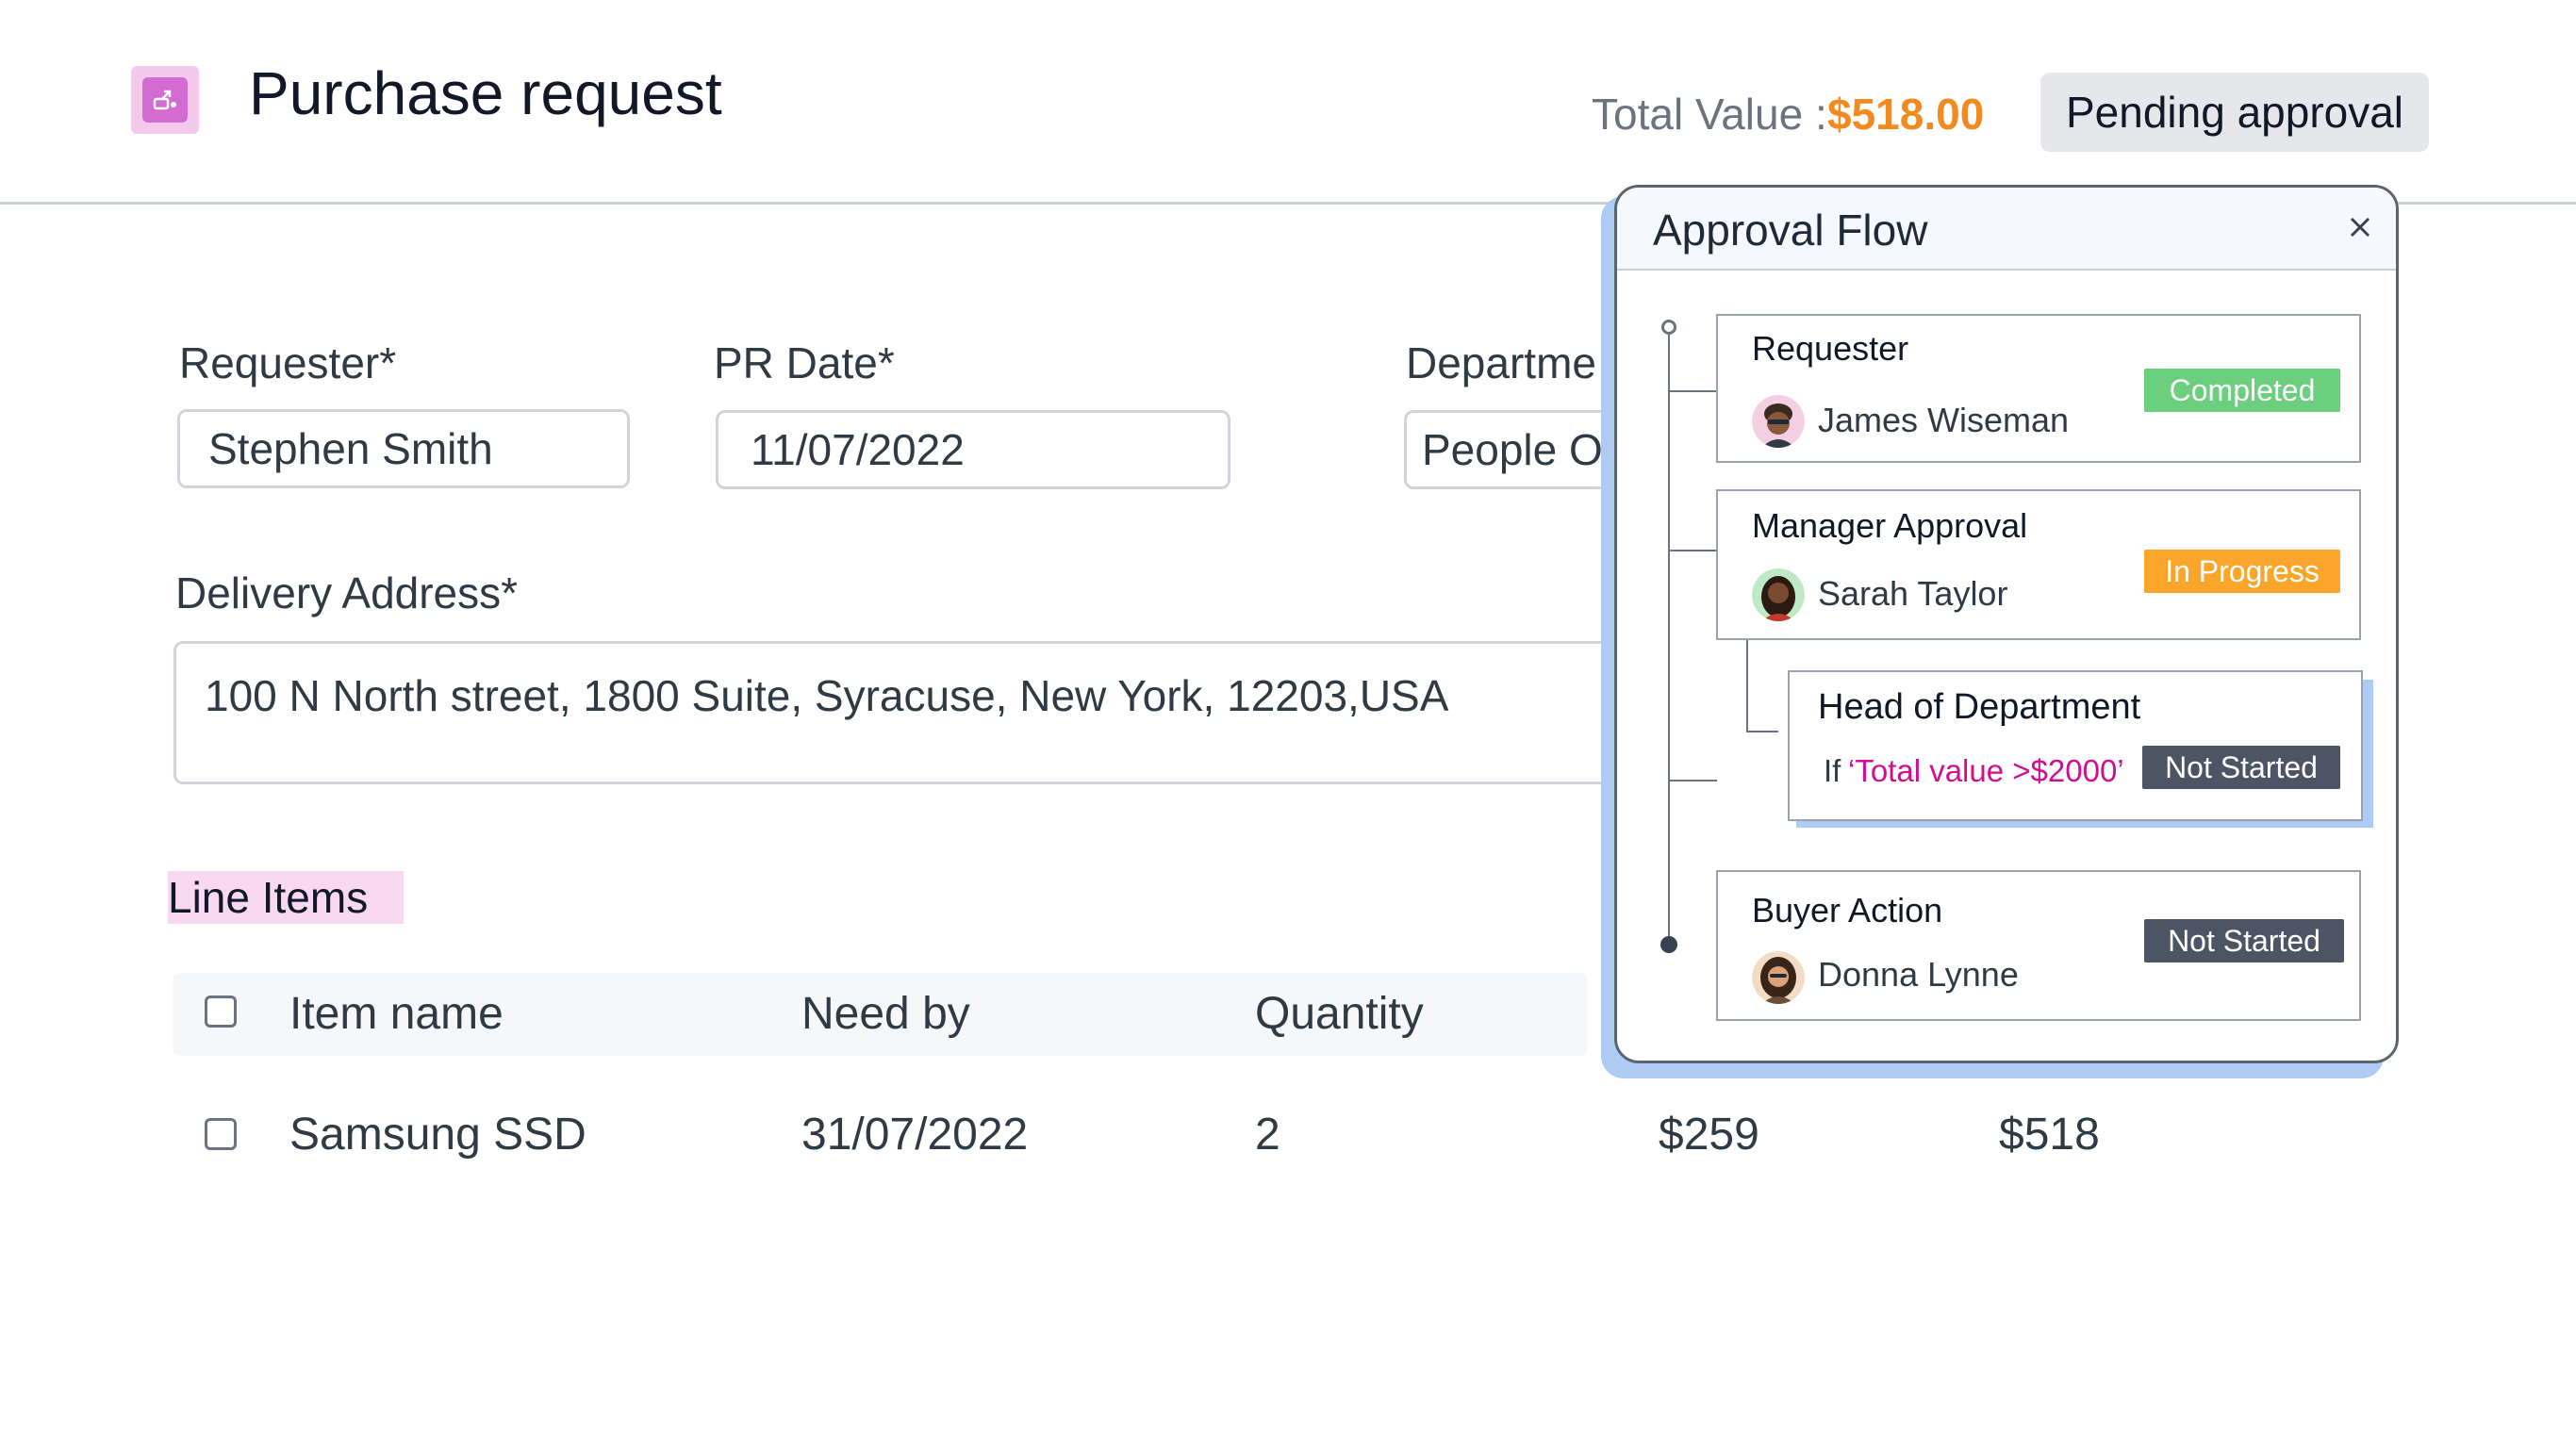  What do you see at coordinates (1790, 230) in the screenshot?
I see `panel-title: Approval Flow` at bounding box center [1790, 230].